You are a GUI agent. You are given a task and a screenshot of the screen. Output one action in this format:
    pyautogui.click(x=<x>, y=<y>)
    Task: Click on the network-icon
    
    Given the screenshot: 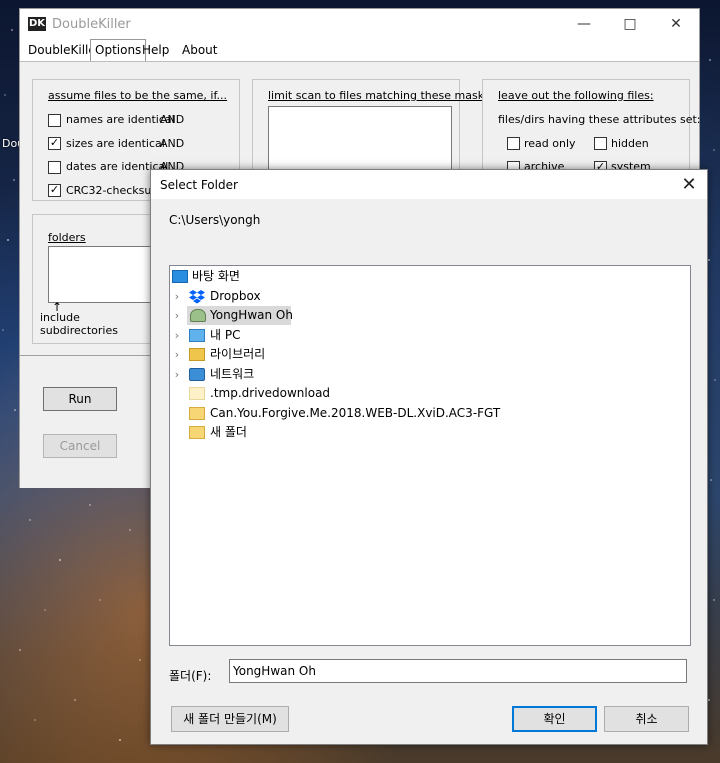 What is the action you would take?
    pyautogui.click(x=197, y=374)
    